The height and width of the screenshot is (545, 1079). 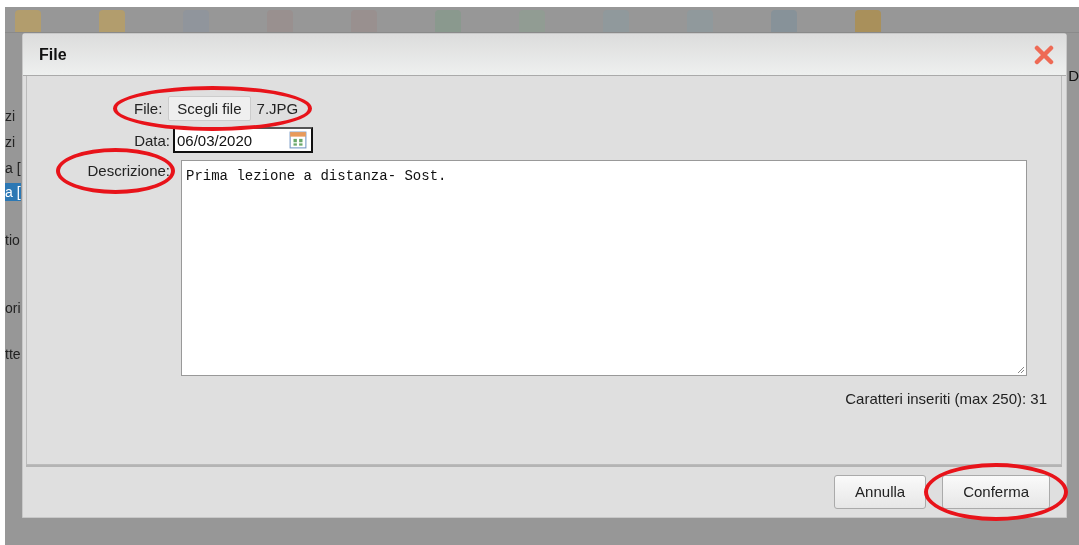 I want to click on field-label: Data:, so click(x=152, y=140).